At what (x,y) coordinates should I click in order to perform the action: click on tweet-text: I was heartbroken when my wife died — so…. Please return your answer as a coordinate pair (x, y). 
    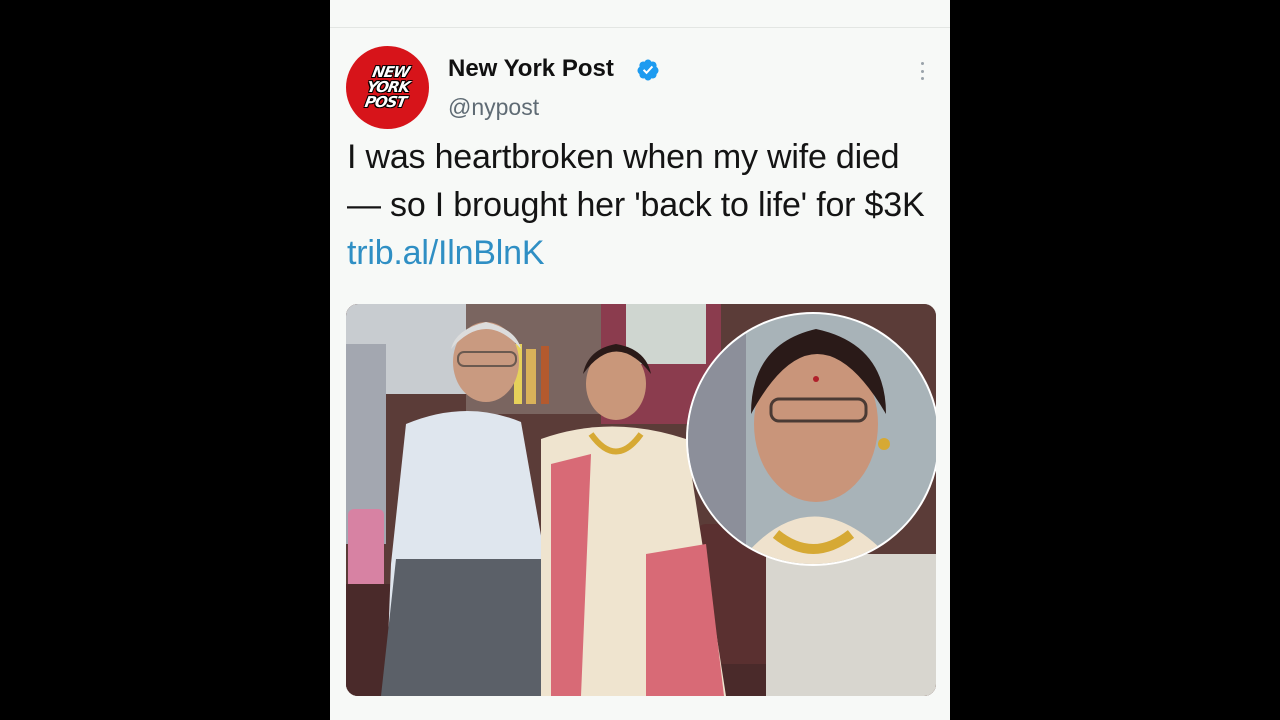
    Looking at the image, I should click on (637, 205).